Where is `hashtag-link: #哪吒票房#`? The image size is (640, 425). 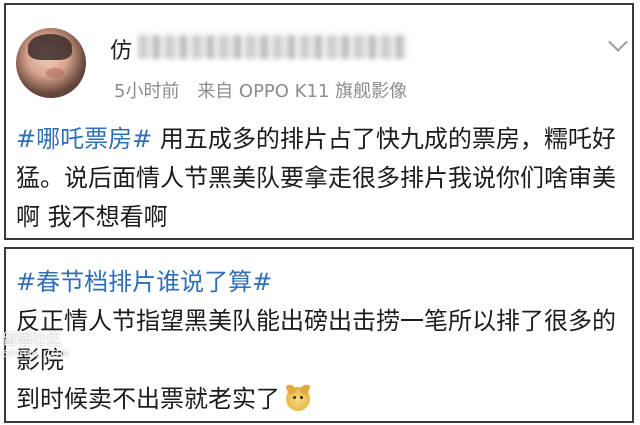 hashtag-link: #哪吒票房# is located at coordinates (84, 139).